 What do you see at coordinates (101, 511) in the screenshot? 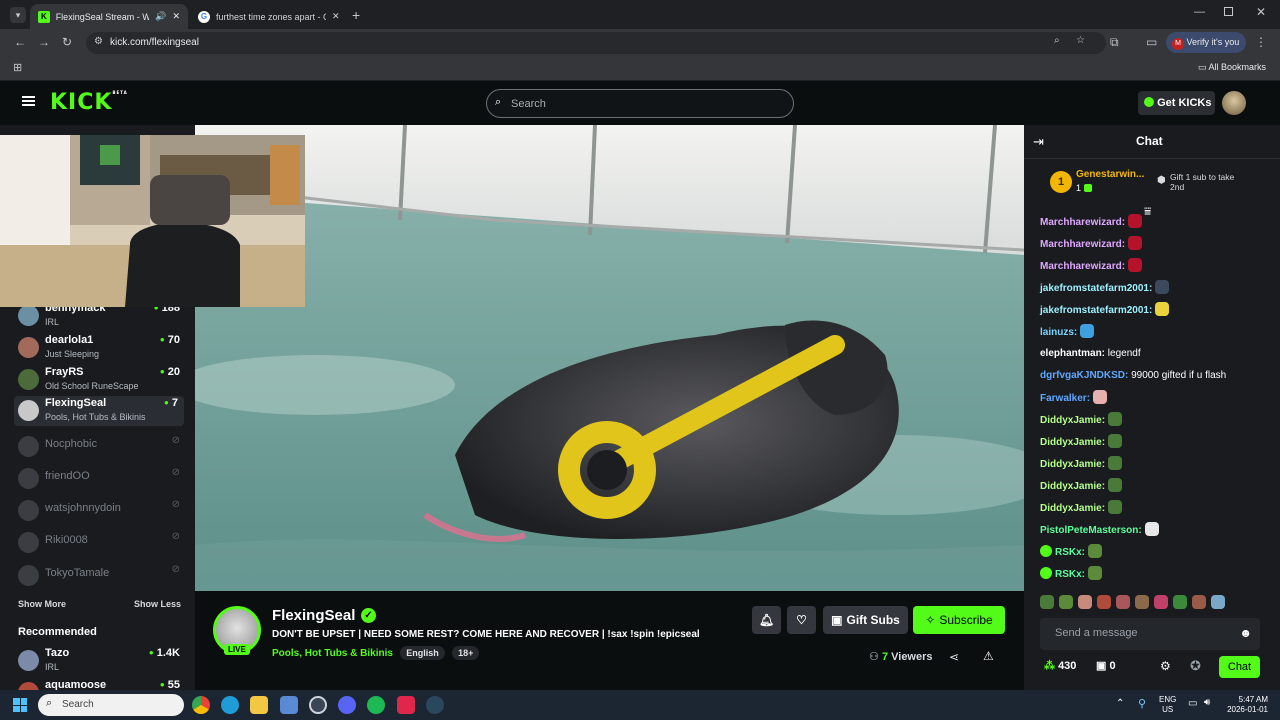
I see `sidebar-channel-offline: watsjohnnydoin ⊘` at bounding box center [101, 511].